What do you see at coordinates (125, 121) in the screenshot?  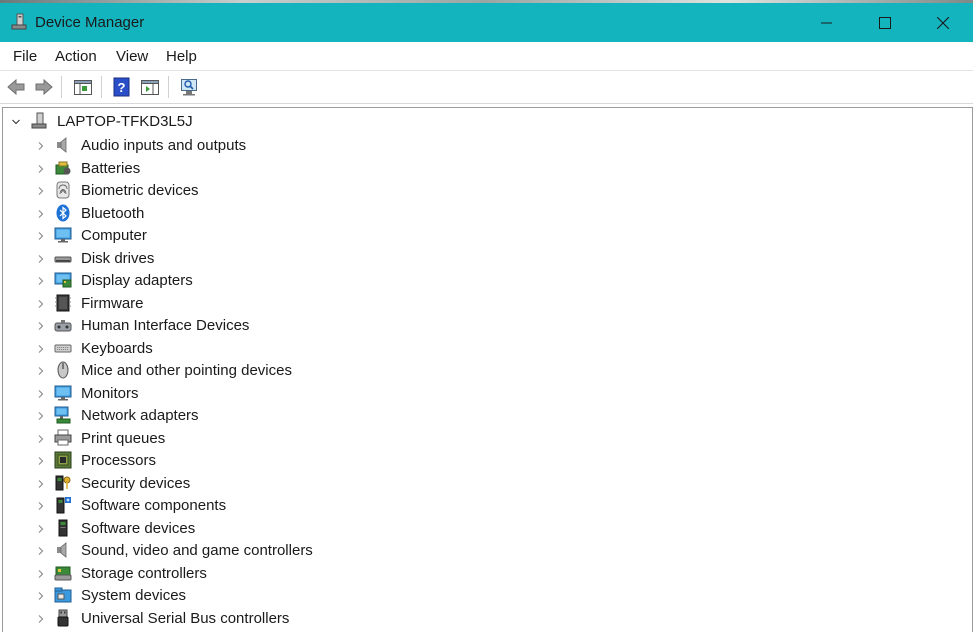 I see `tree-root-label: LAPTOP-TFKD3L5J` at bounding box center [125, 121].